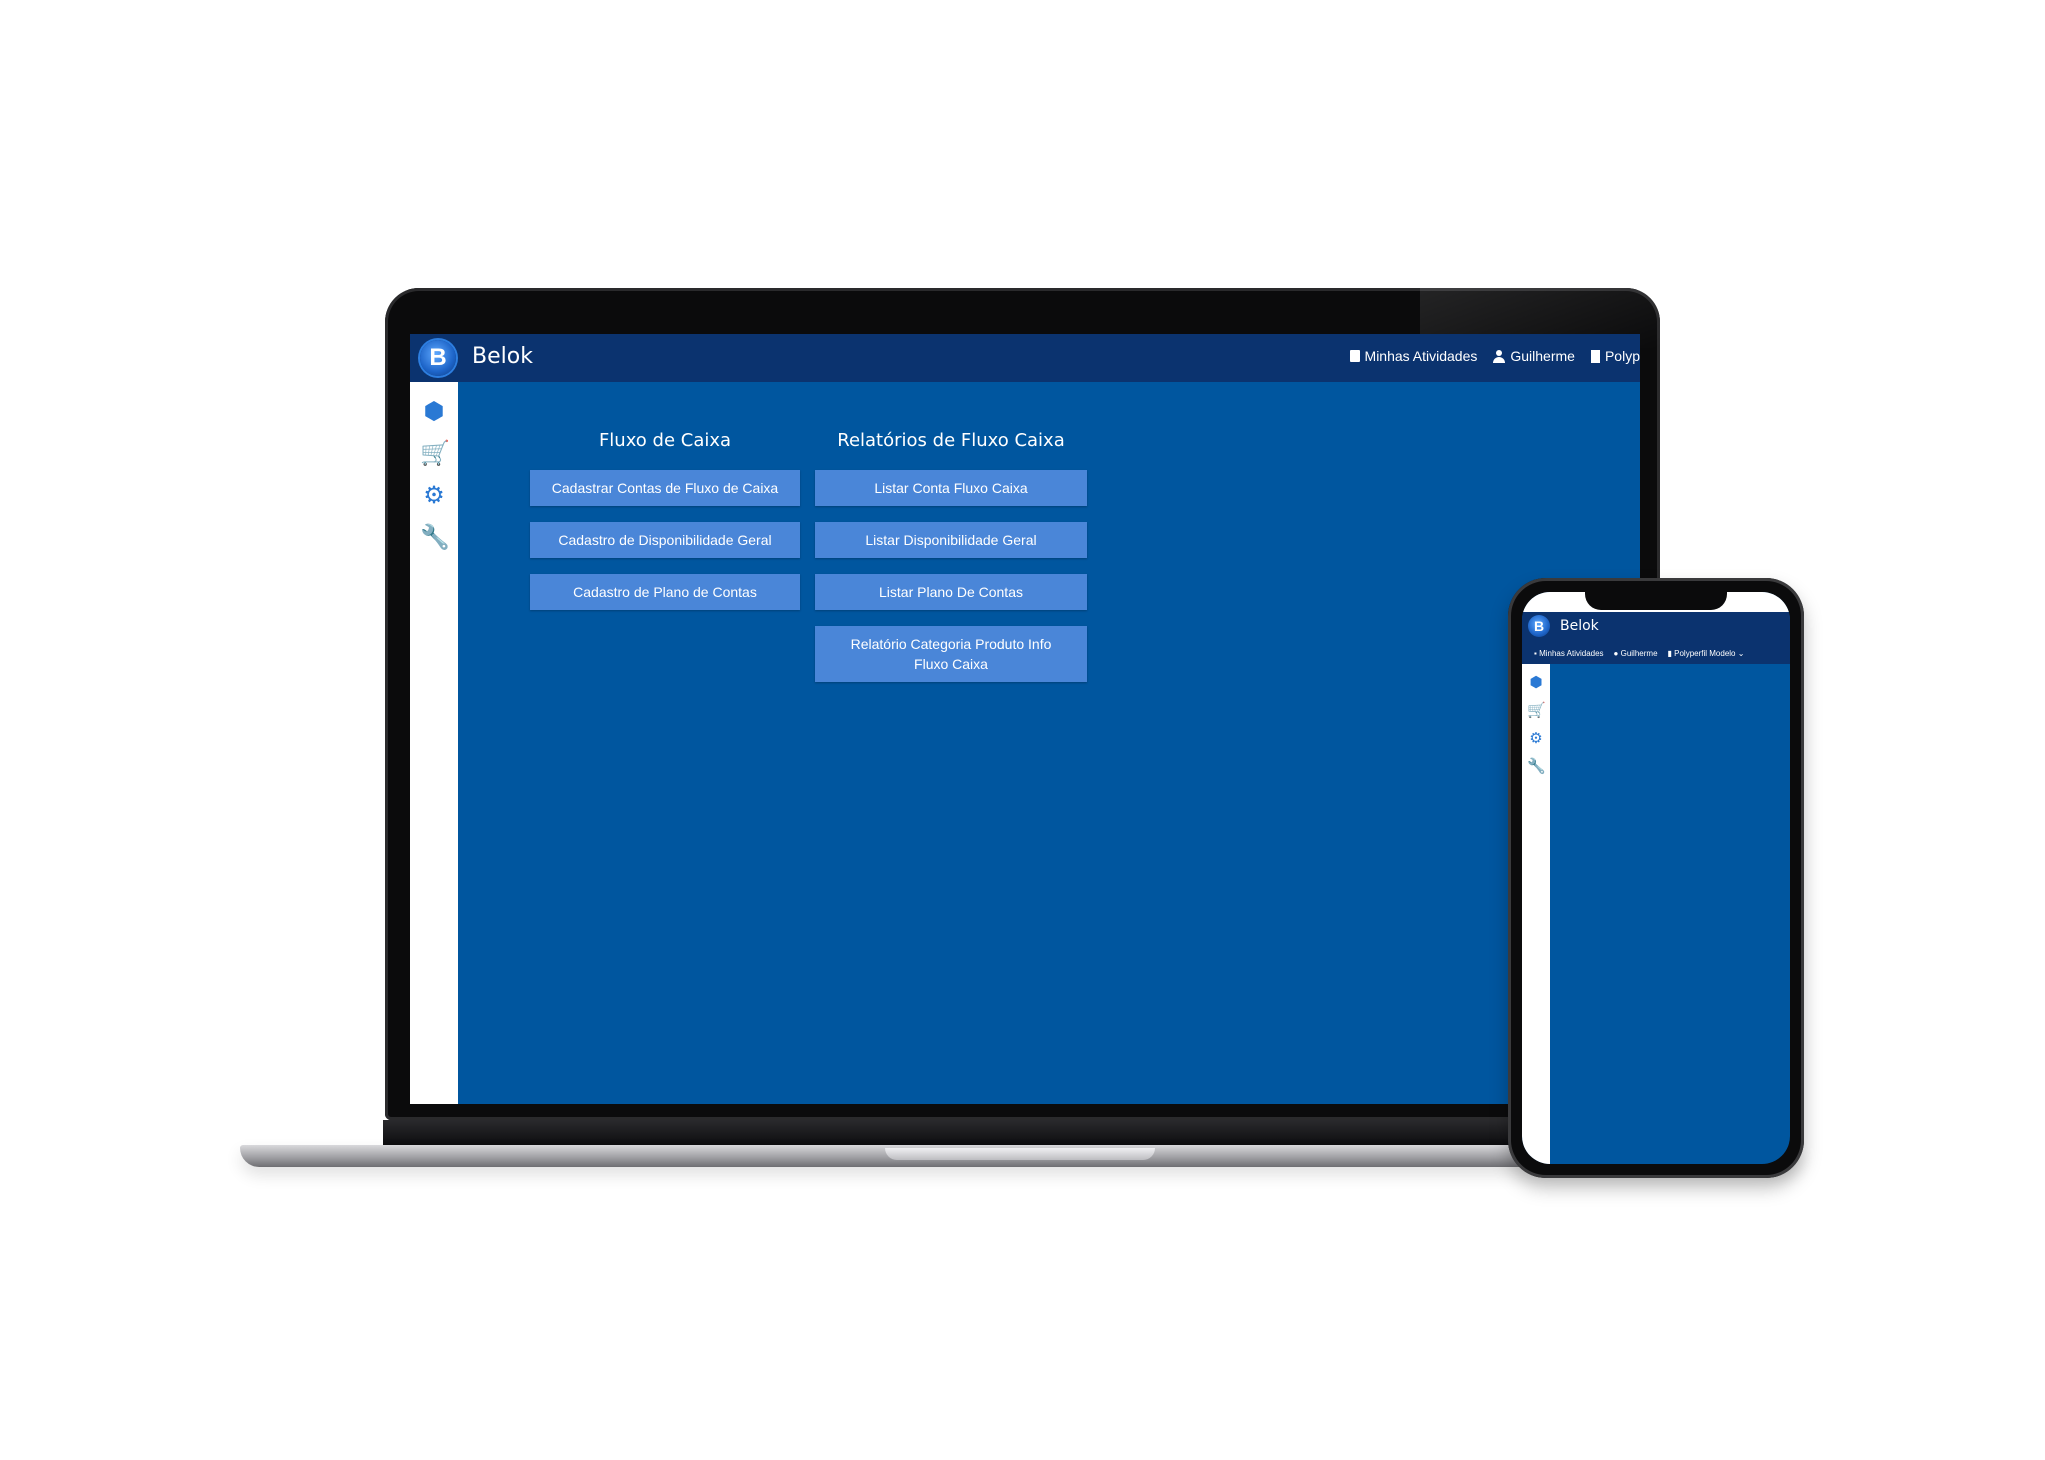 The image size is (2045, 1460). Describe the element at coordinates (1536, 711) in the screenshot. I see `phone-cart-icon: 🛒` at that location.